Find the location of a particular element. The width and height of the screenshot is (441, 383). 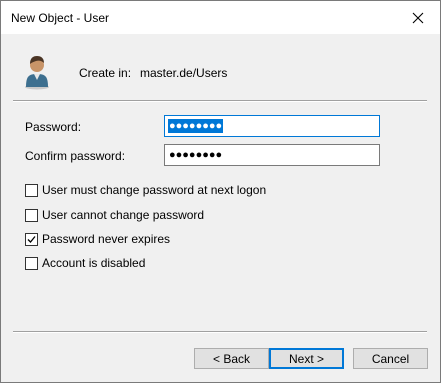

option-cannot-change-password: User cannot change password is located at coordinates (114, 215).